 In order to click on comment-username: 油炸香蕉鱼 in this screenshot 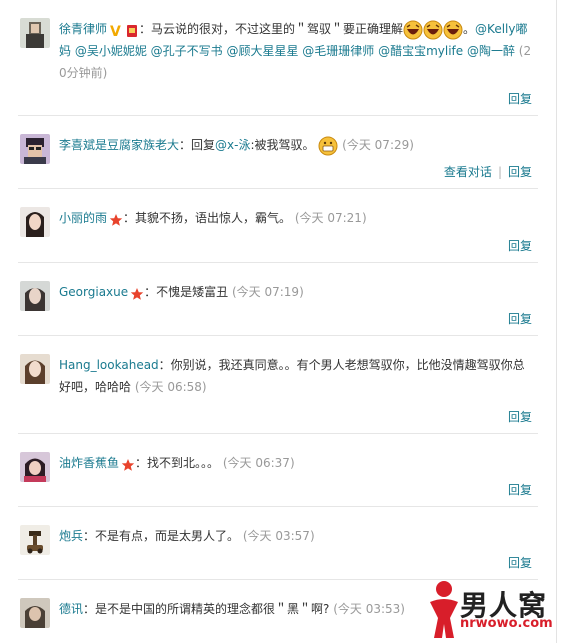, I will do `click(89, 463)`.